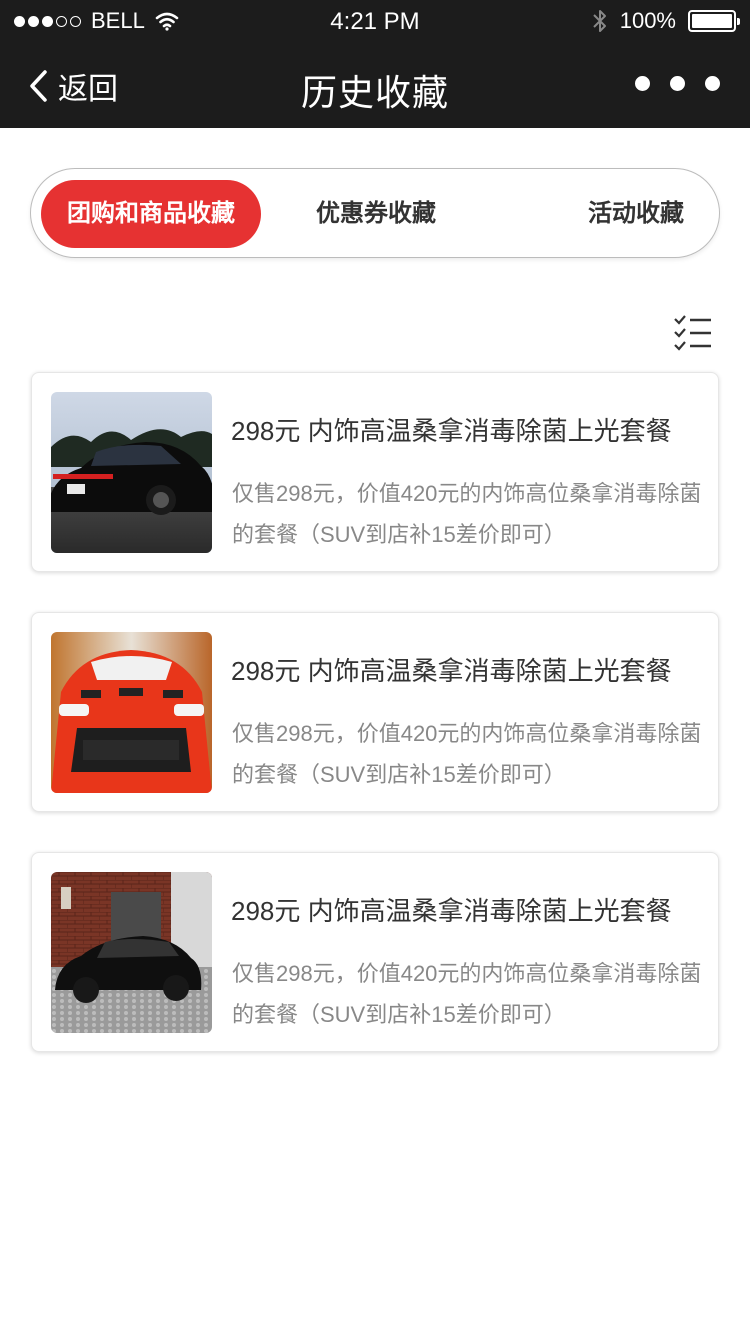  What do you see at coordinates (692, 334) in the screenshot?
I see `checklist-icon` at bounding box center [692, 334].